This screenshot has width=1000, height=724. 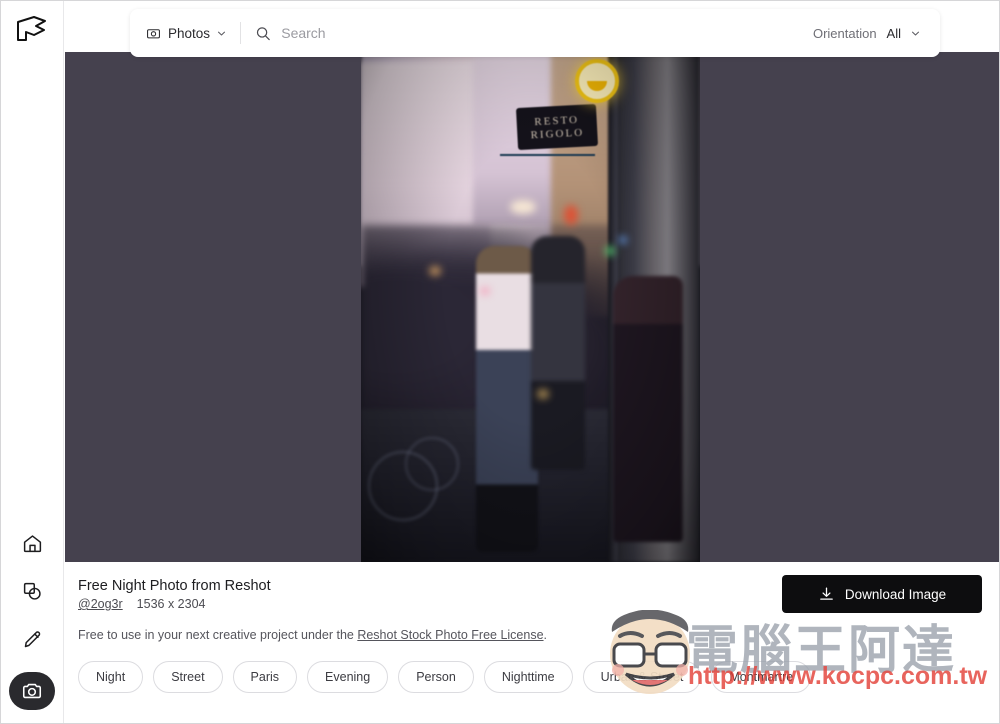 What do you see at coordinates (32, 29) in the screenshot?
I see `reshot-logo-icon` at bounding box center [32, 29].